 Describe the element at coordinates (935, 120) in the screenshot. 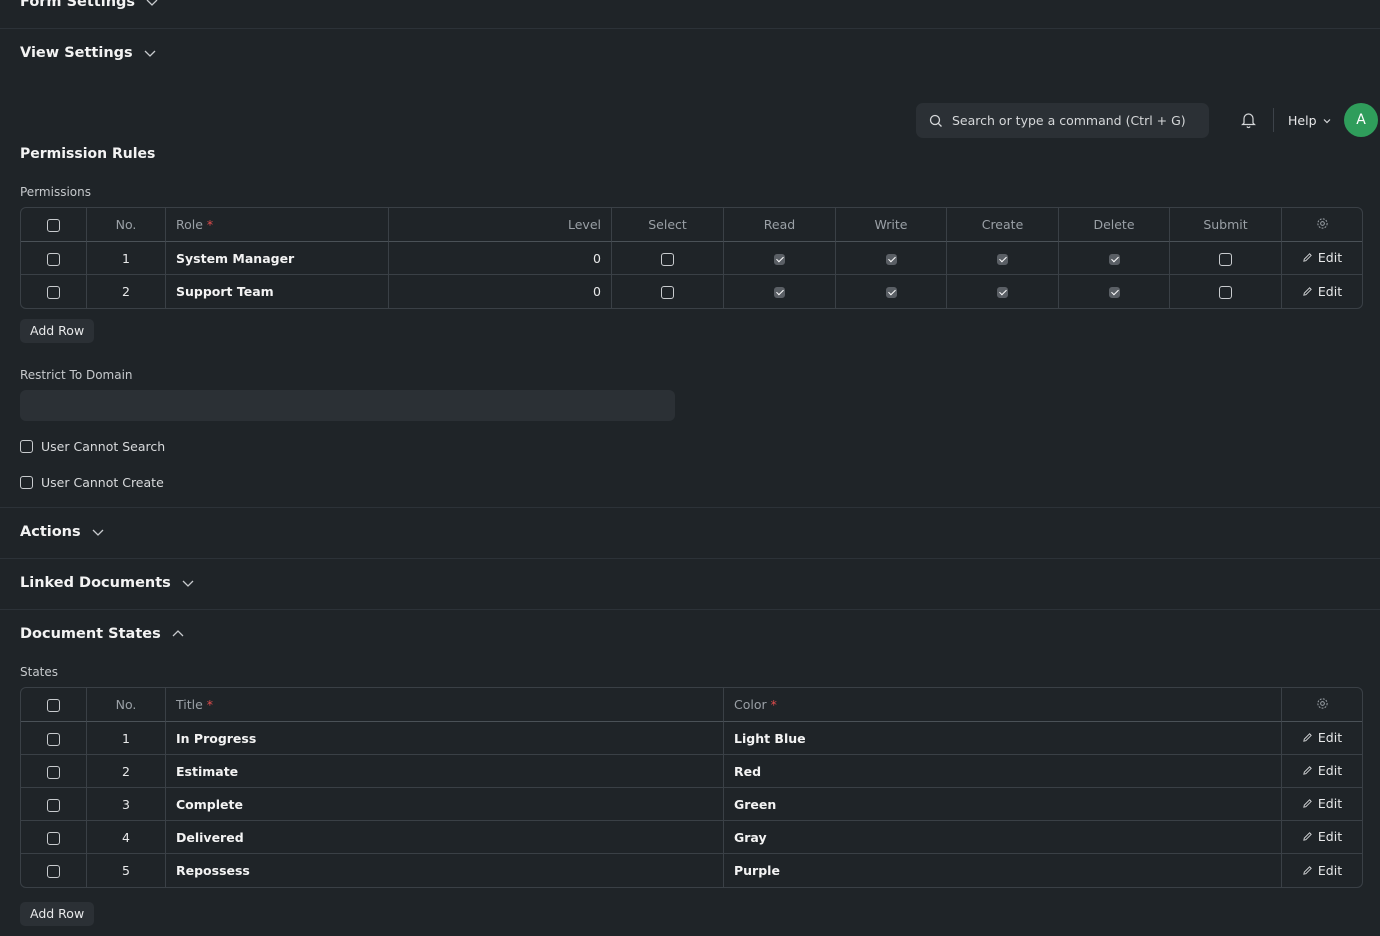

I see `search-icon` at that location.